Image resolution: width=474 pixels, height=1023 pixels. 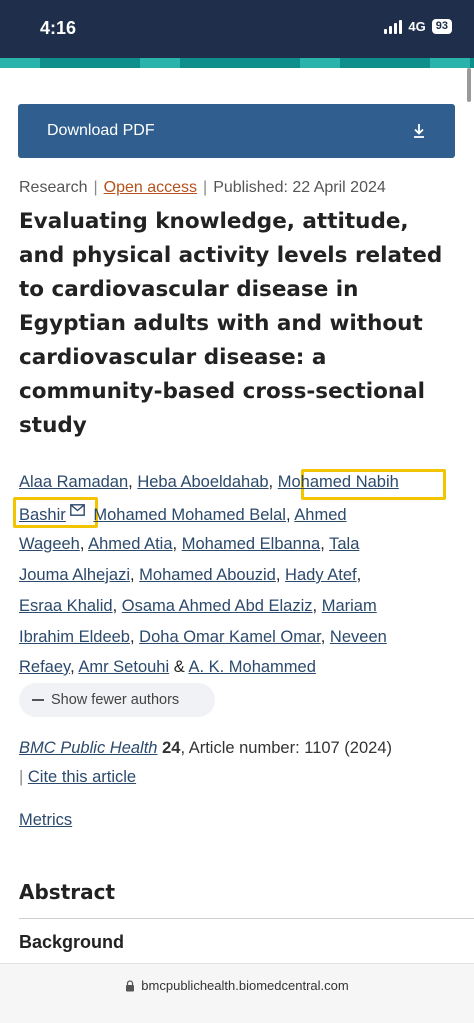 I want to click on author-link: Mohamed Abouzid, so click(x=207, y=575).